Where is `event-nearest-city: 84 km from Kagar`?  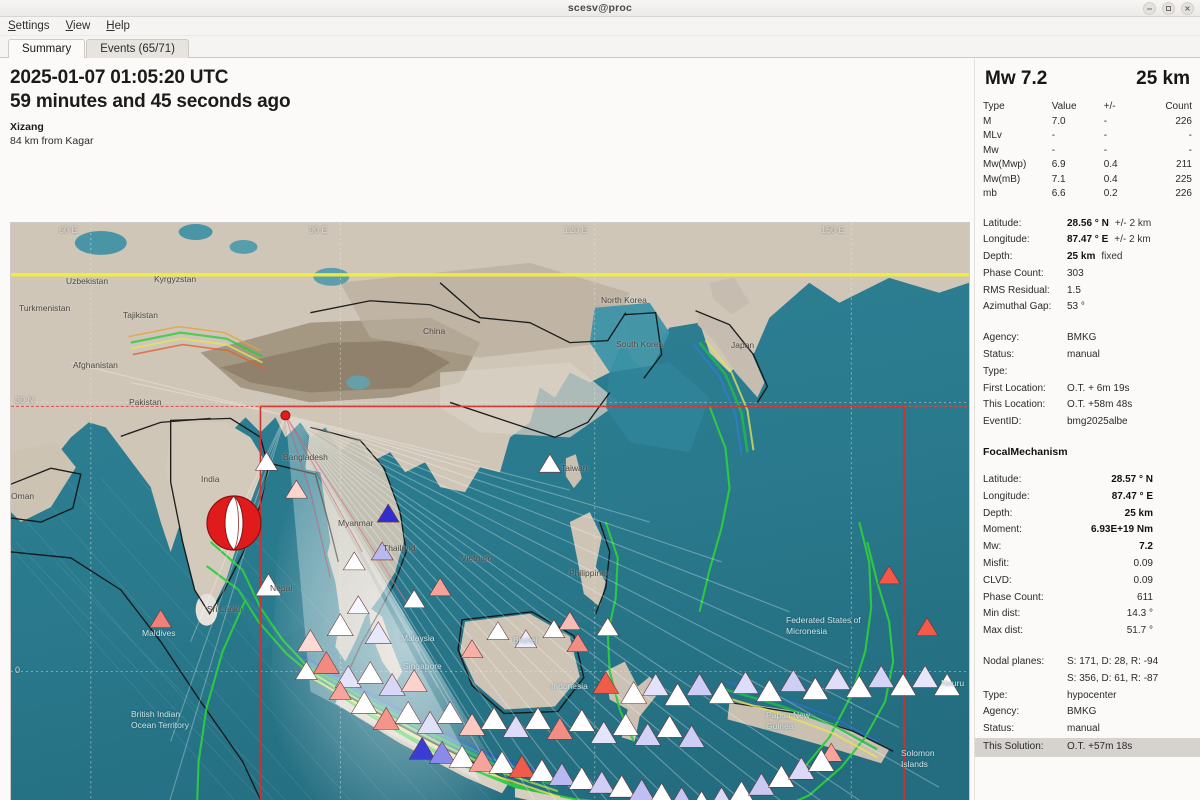 event-nearest-city: 84 km from Kagar is located at coordinates (52, 140).